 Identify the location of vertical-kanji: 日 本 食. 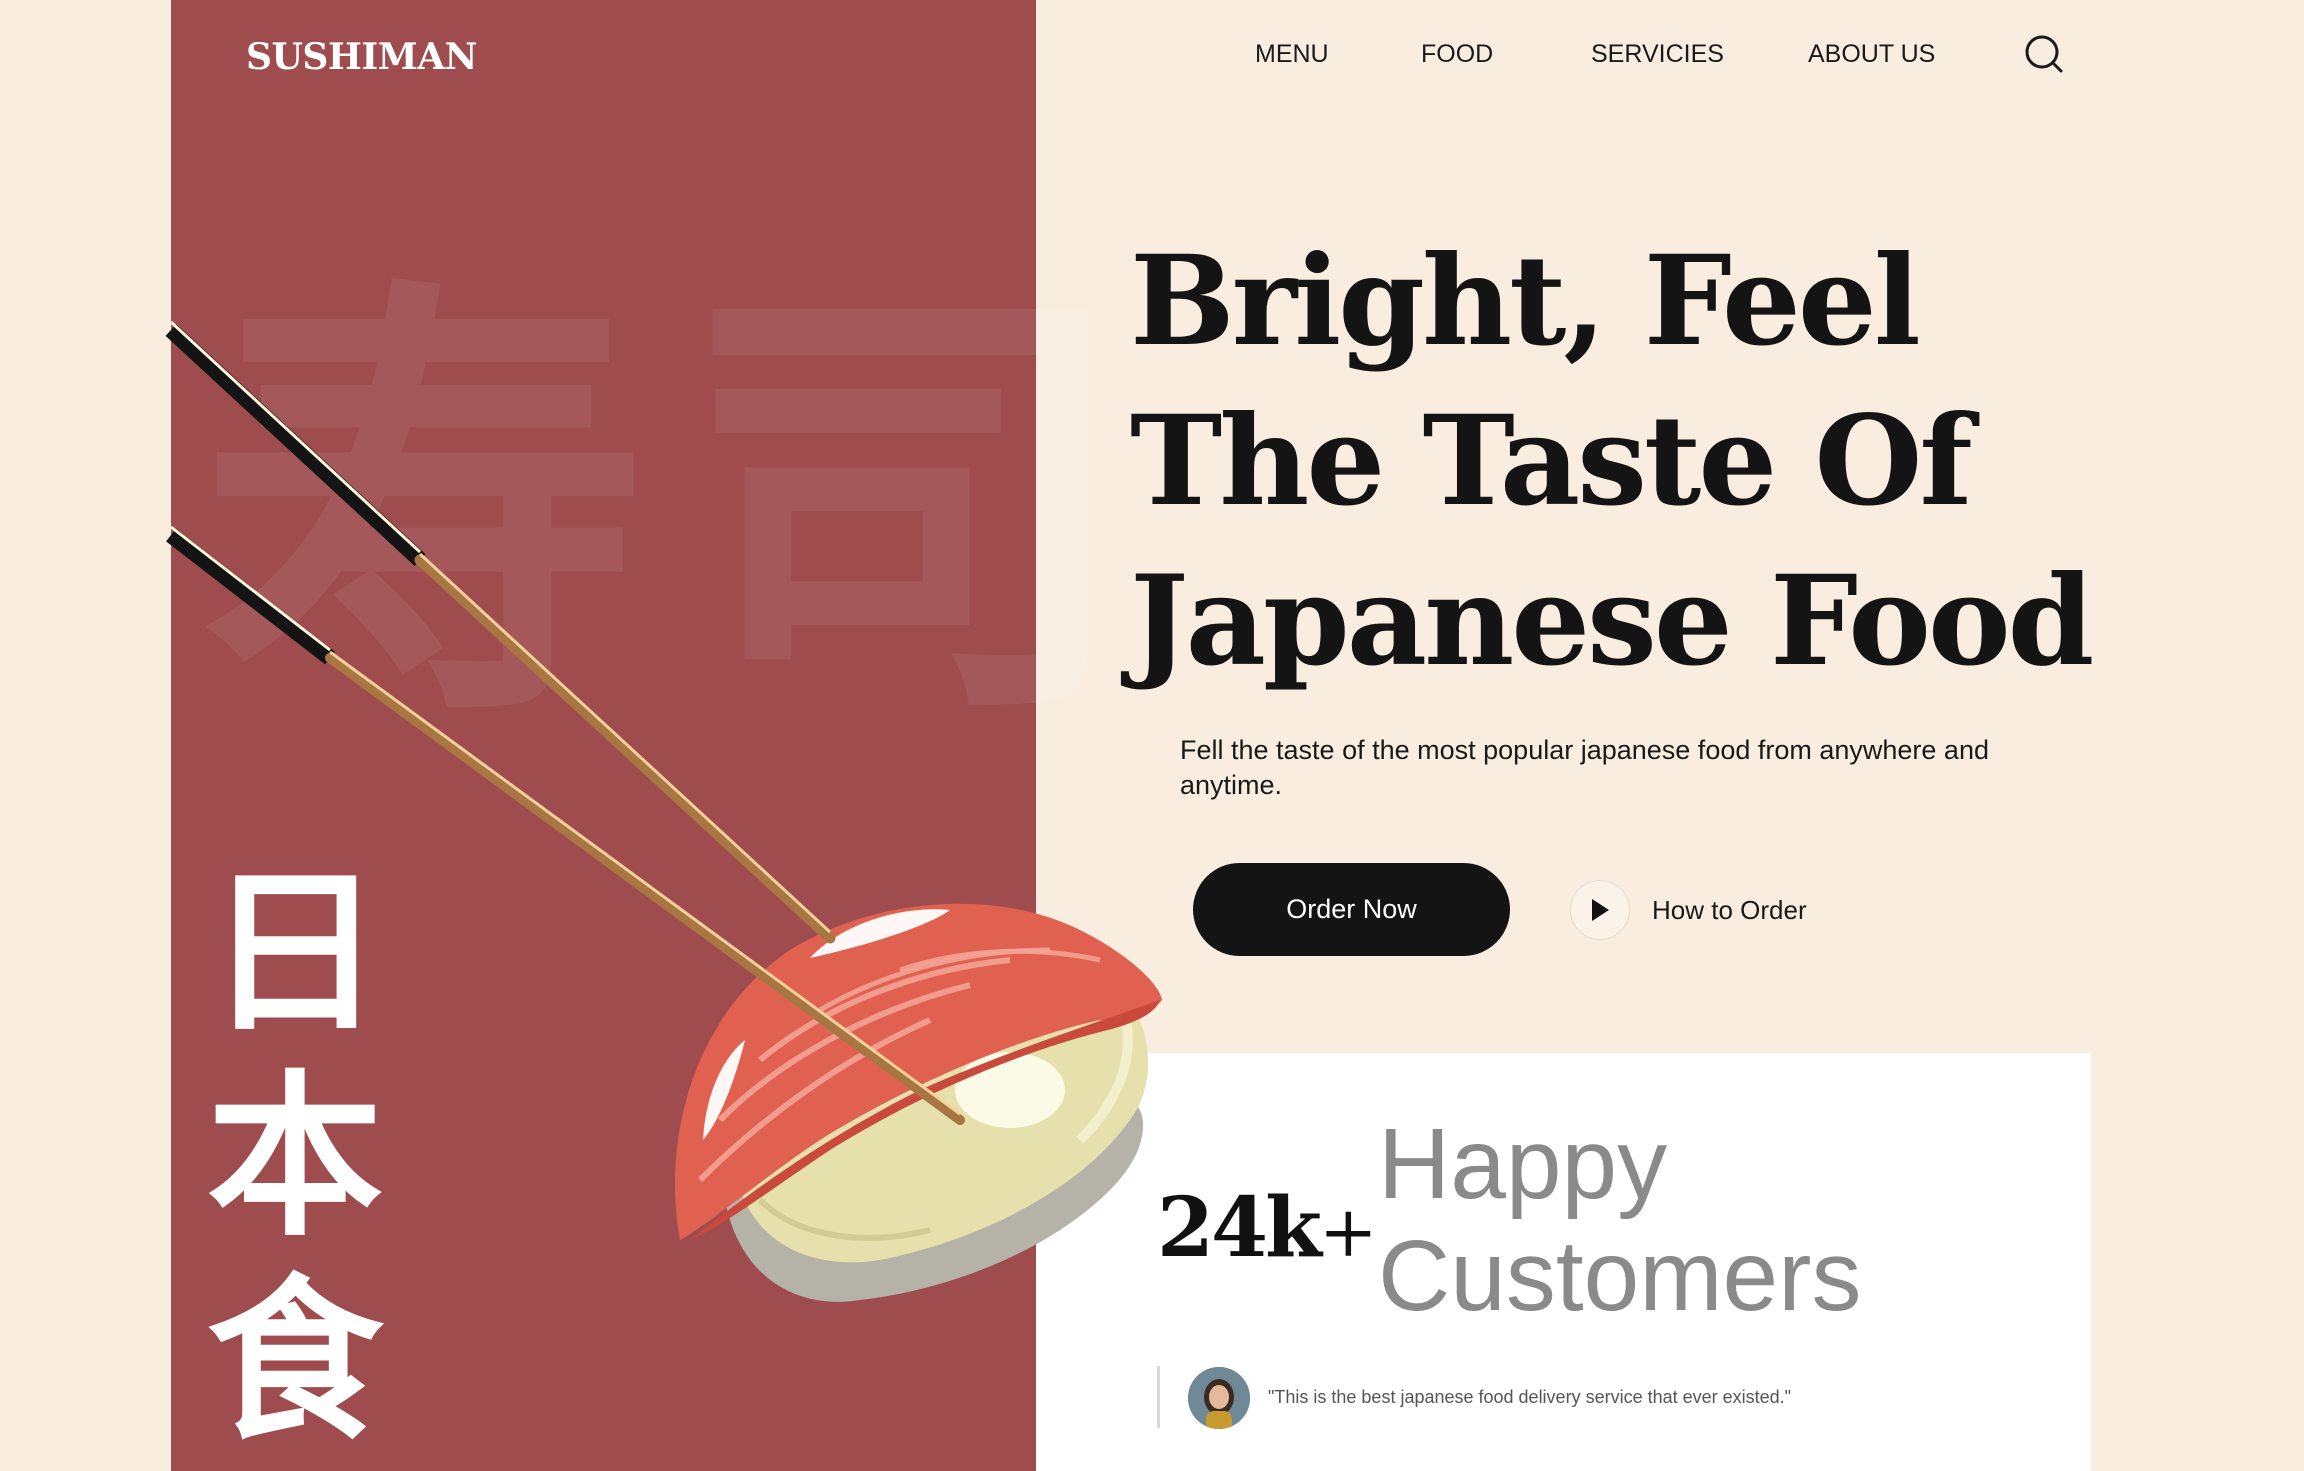
(295, 1158).